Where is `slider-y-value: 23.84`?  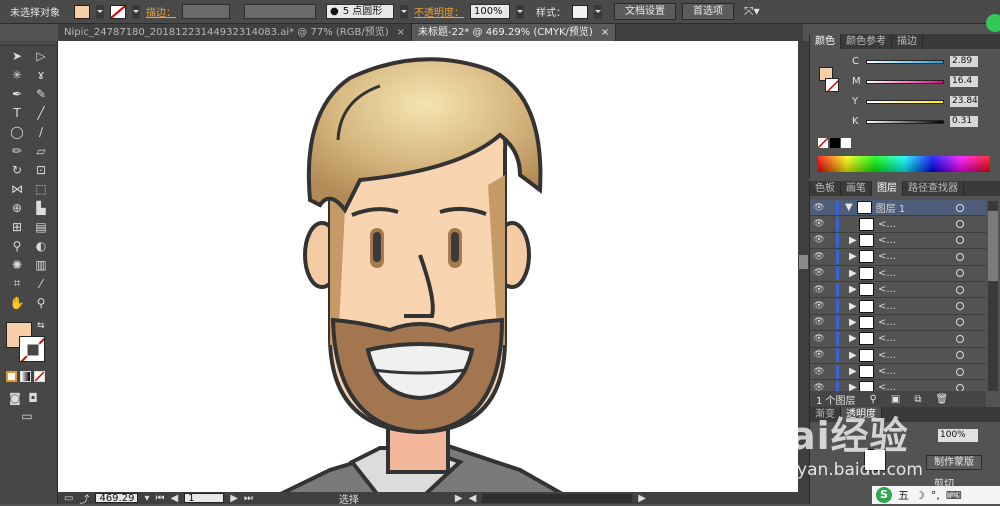 slider-y-value: 23.84 is located at coordinates (964, 101).